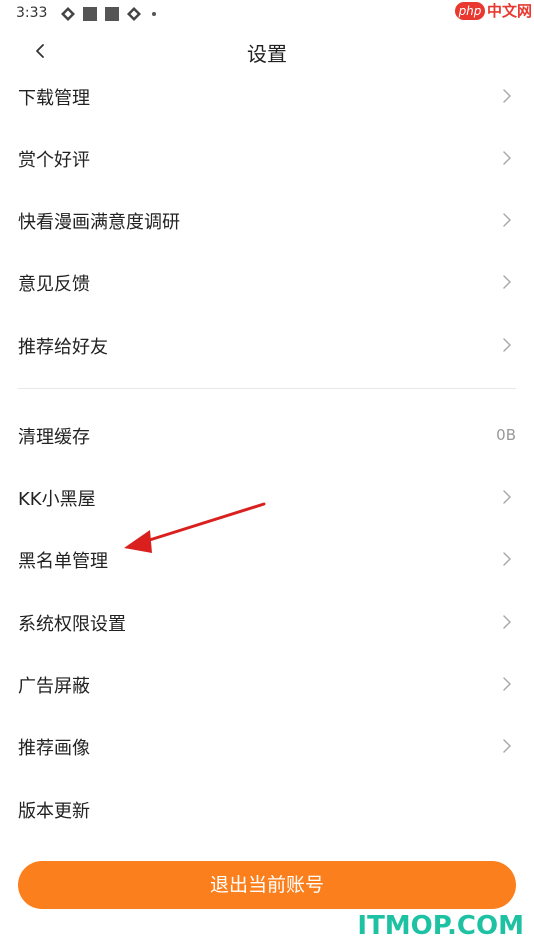 The height and width of the screenshot is (950, 534). I want to click on logout-button: 退出当前账号, so click(267, 885).